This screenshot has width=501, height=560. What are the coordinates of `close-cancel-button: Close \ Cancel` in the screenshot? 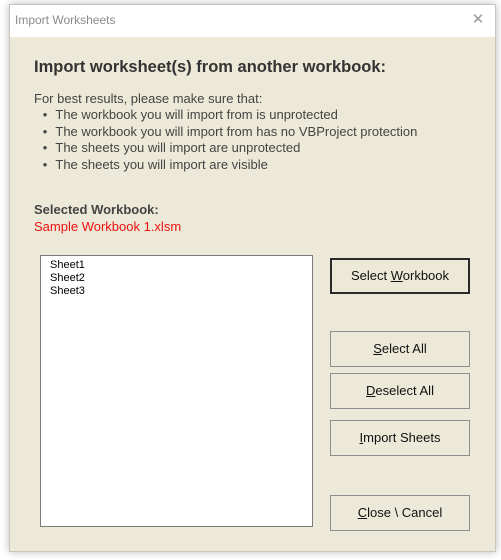 It's located at (400, 513).